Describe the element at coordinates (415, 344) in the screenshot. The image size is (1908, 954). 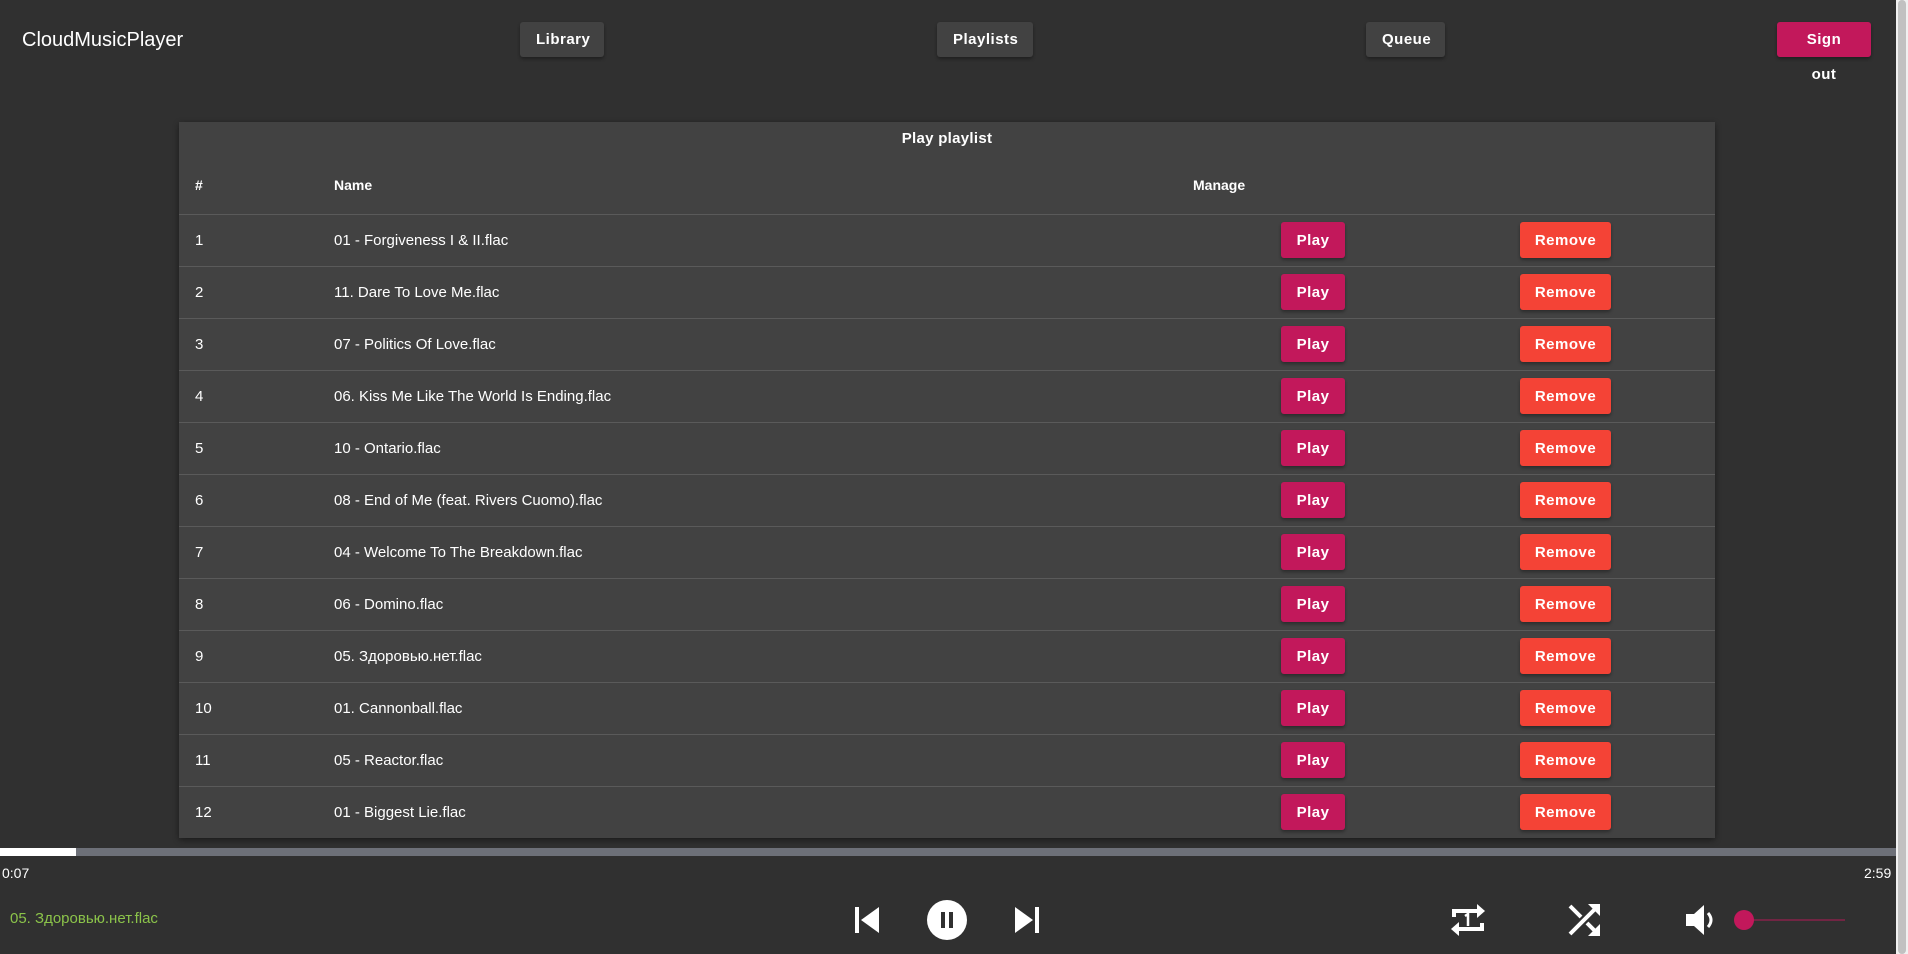
I see `track-name: 07 - Politics Of Love.flac` at that location.